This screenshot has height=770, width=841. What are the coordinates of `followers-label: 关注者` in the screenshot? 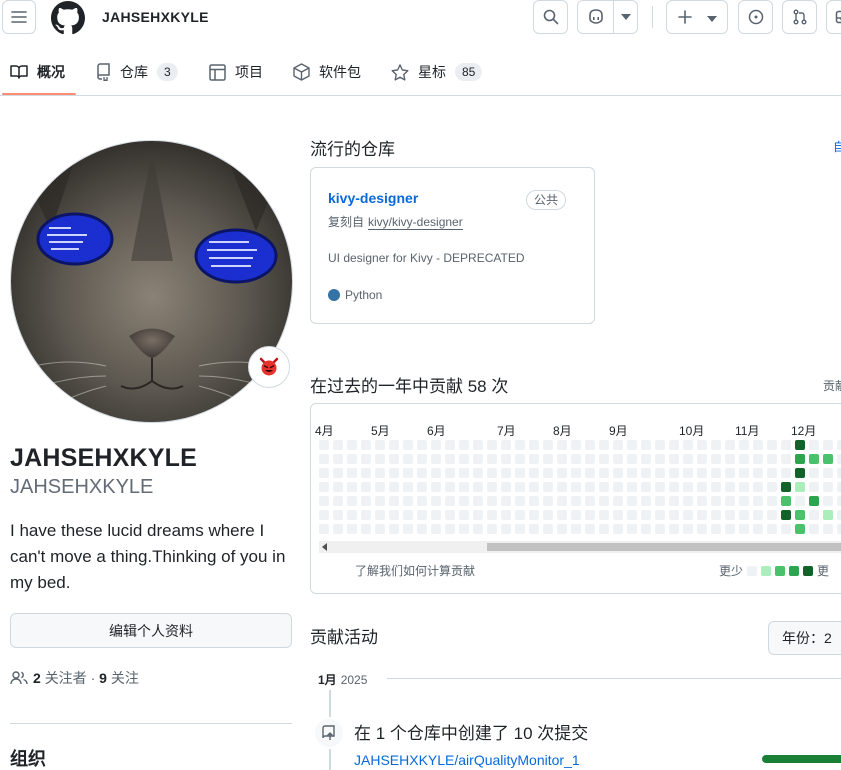 It's located at (66, 678).